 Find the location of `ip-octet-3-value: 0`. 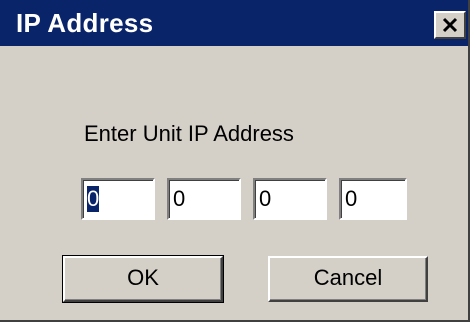

ip-octet-3-value: 0 is located at coordinates (265, 198).